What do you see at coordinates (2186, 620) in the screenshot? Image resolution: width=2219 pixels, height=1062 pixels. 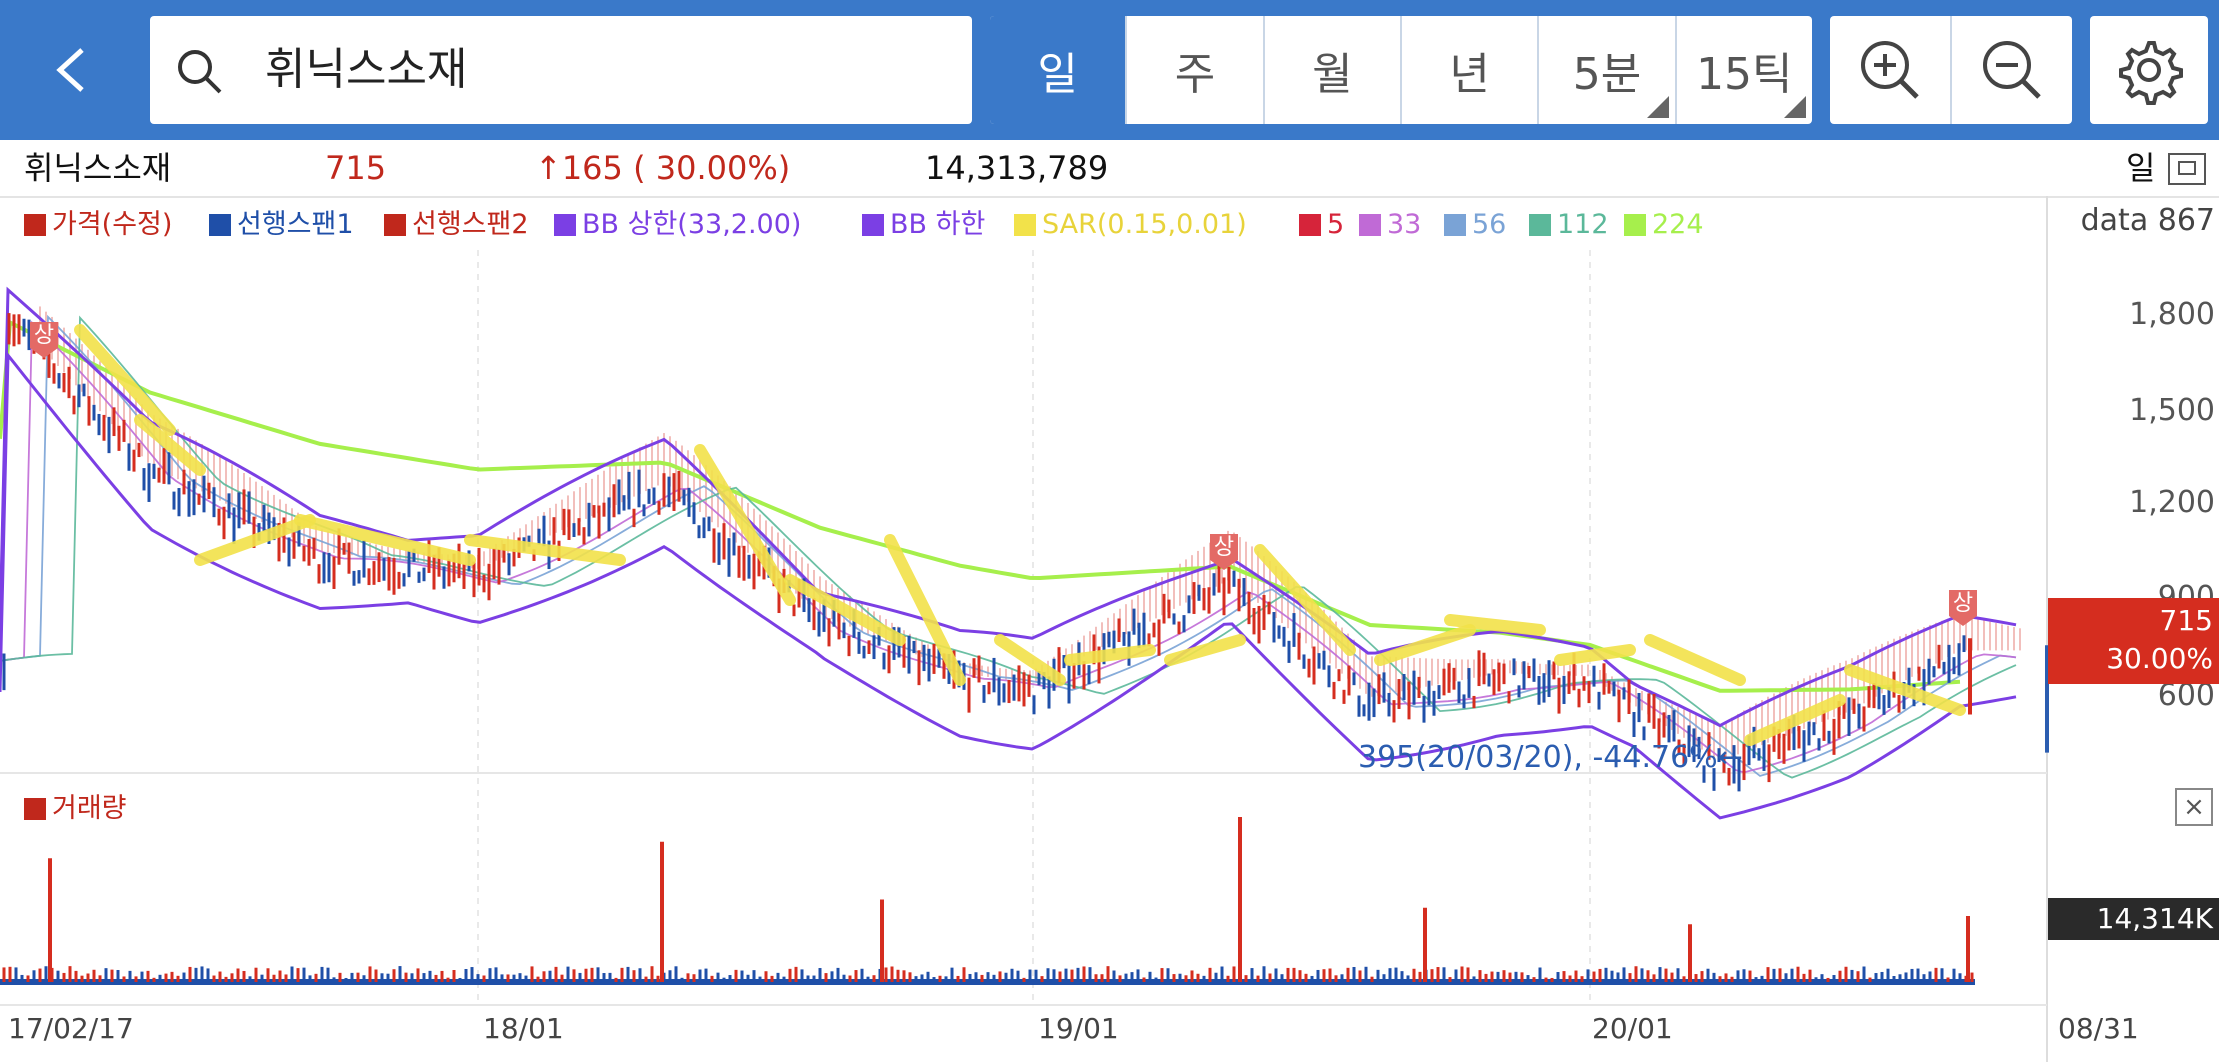 I see `price-tag-value: 715` at bounding box center [2186, 620].